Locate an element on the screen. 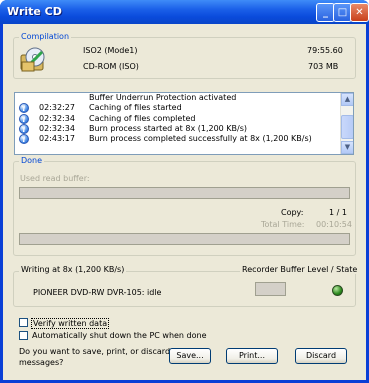  done-legend: Done is located at coordinates (32, 160).